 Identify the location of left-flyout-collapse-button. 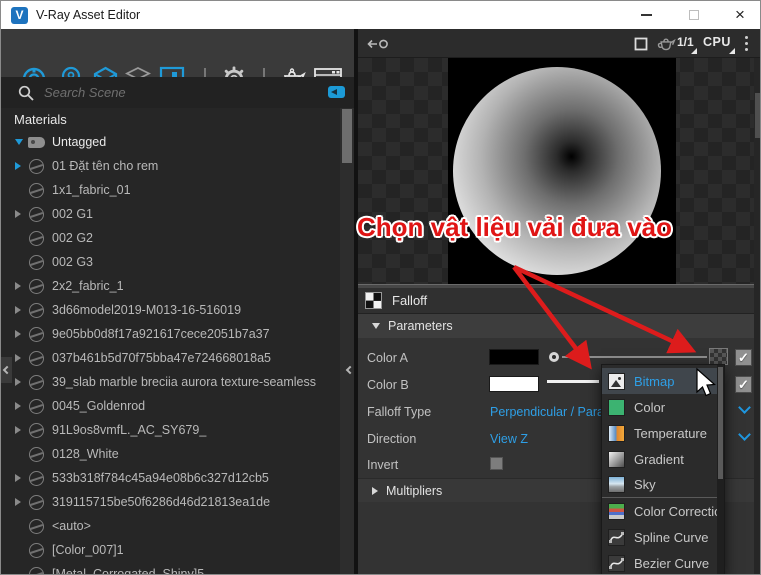
(6, 370).